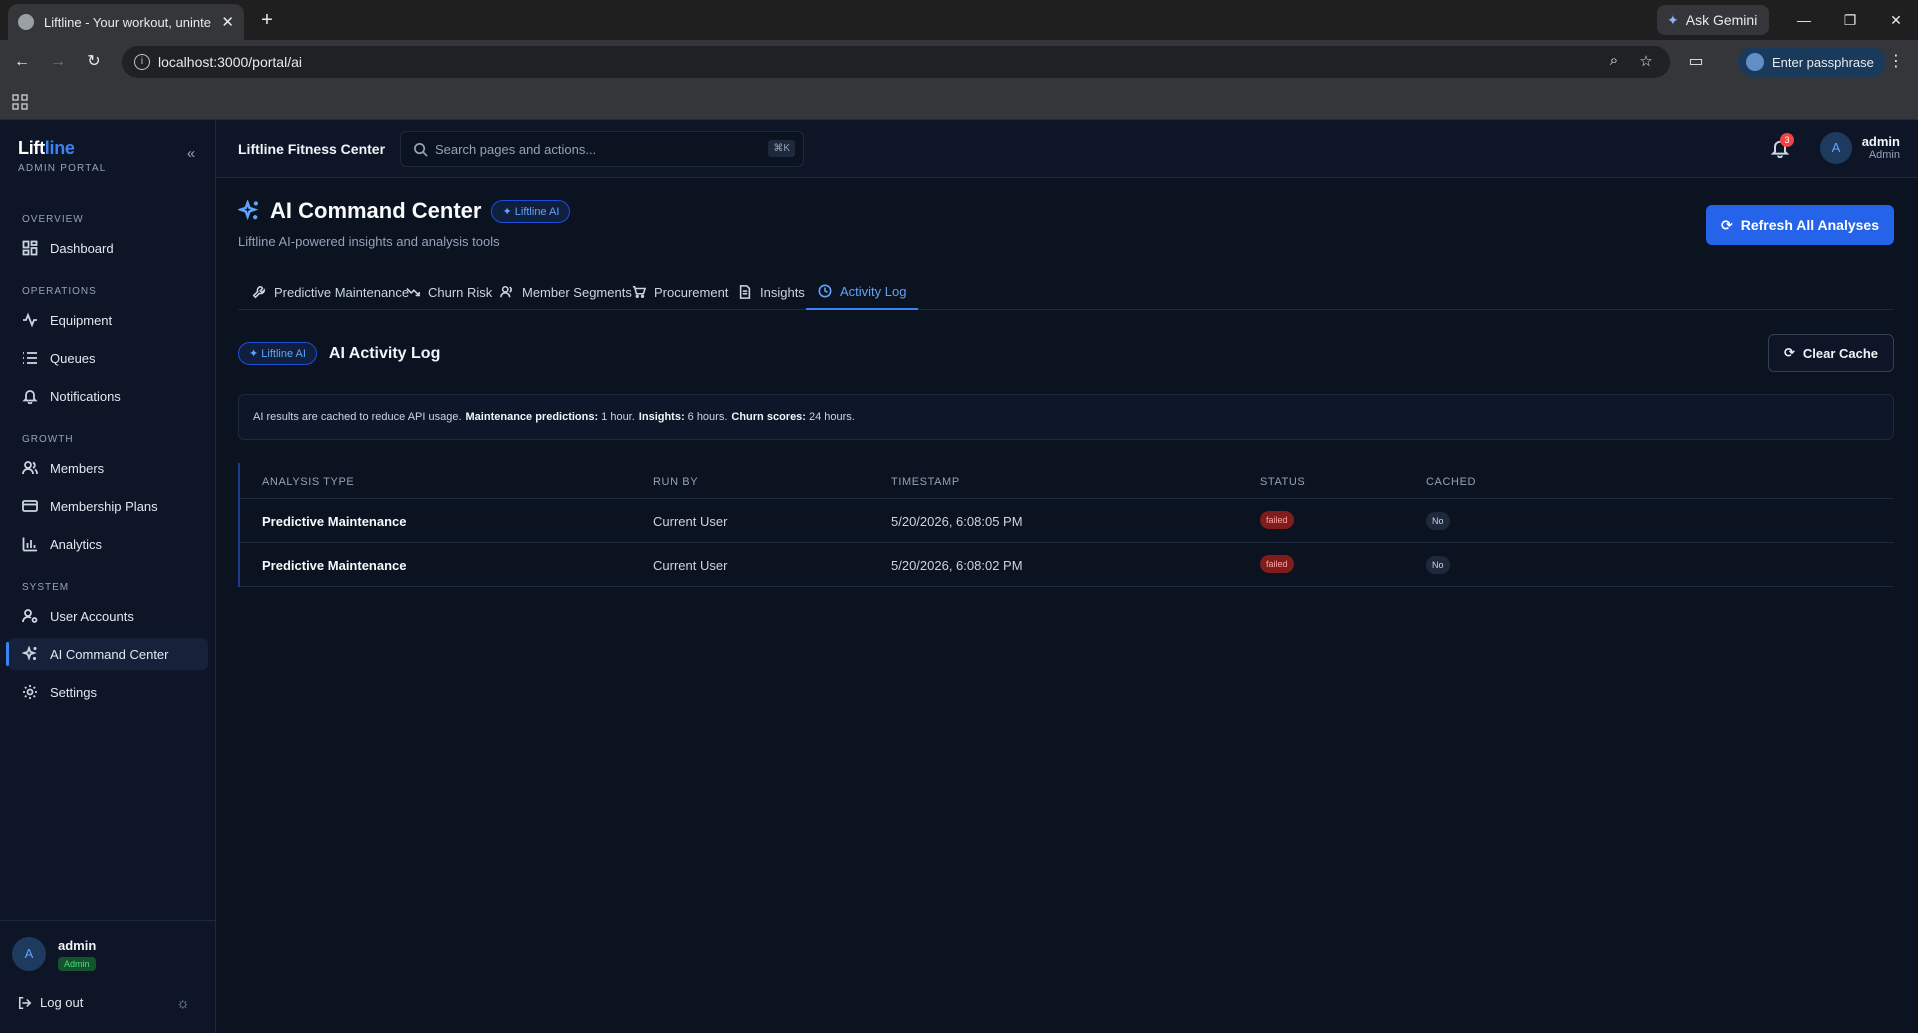  Describe the element at coordinates (602, 149) in the screenshot. I see `search-input: Search pages and actions... ⌘K` at that location.